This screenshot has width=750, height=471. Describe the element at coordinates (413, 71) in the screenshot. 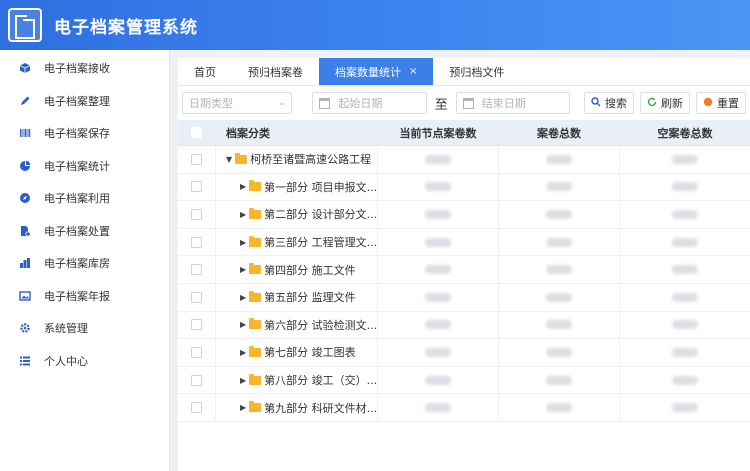

I see `close-icon: ×` at that location.